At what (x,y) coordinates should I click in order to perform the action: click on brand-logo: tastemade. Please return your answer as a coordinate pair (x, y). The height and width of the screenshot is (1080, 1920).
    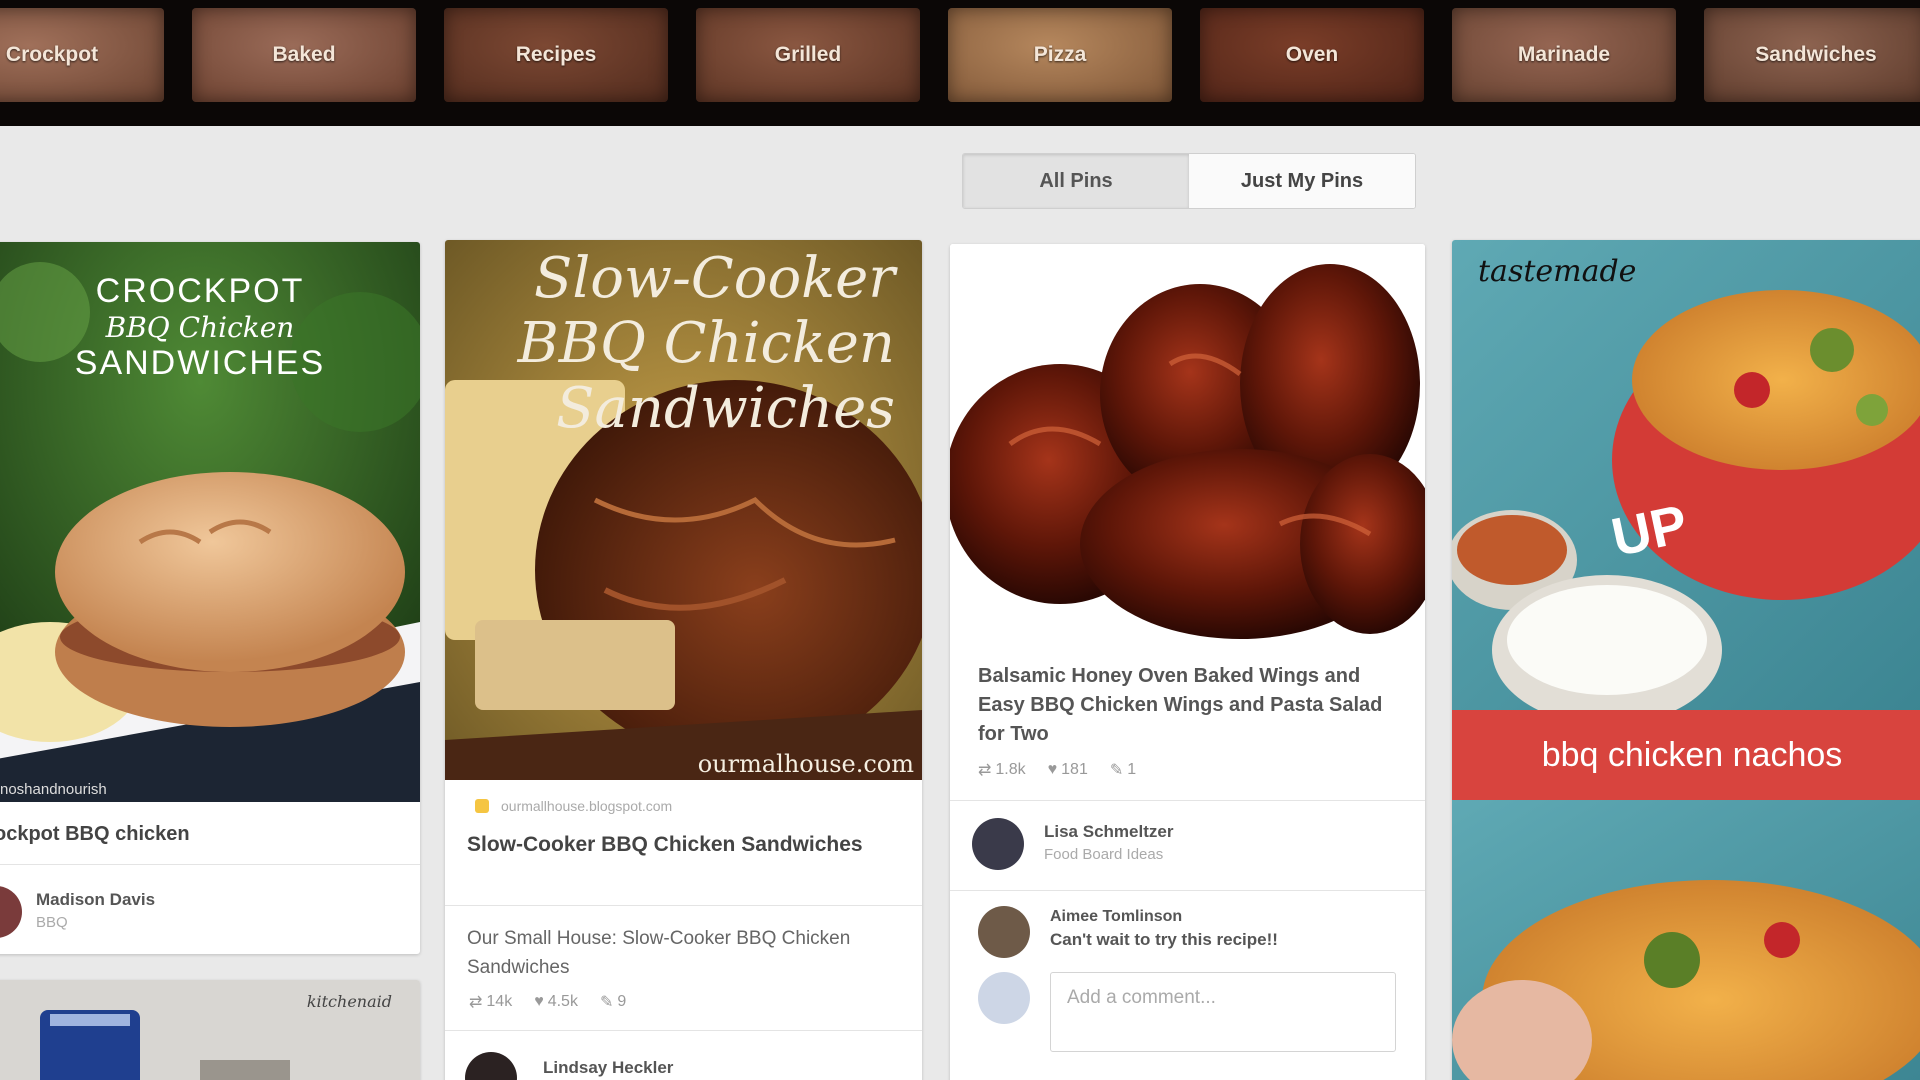
    Looking at the image, I should click on (1557, 271).